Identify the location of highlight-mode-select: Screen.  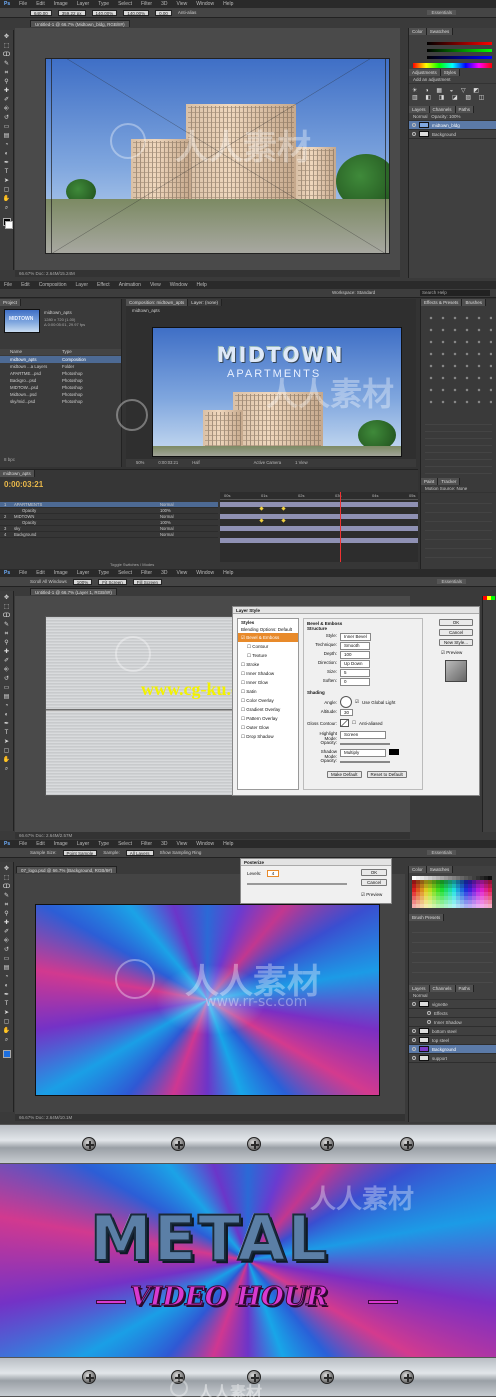
(363, 735).